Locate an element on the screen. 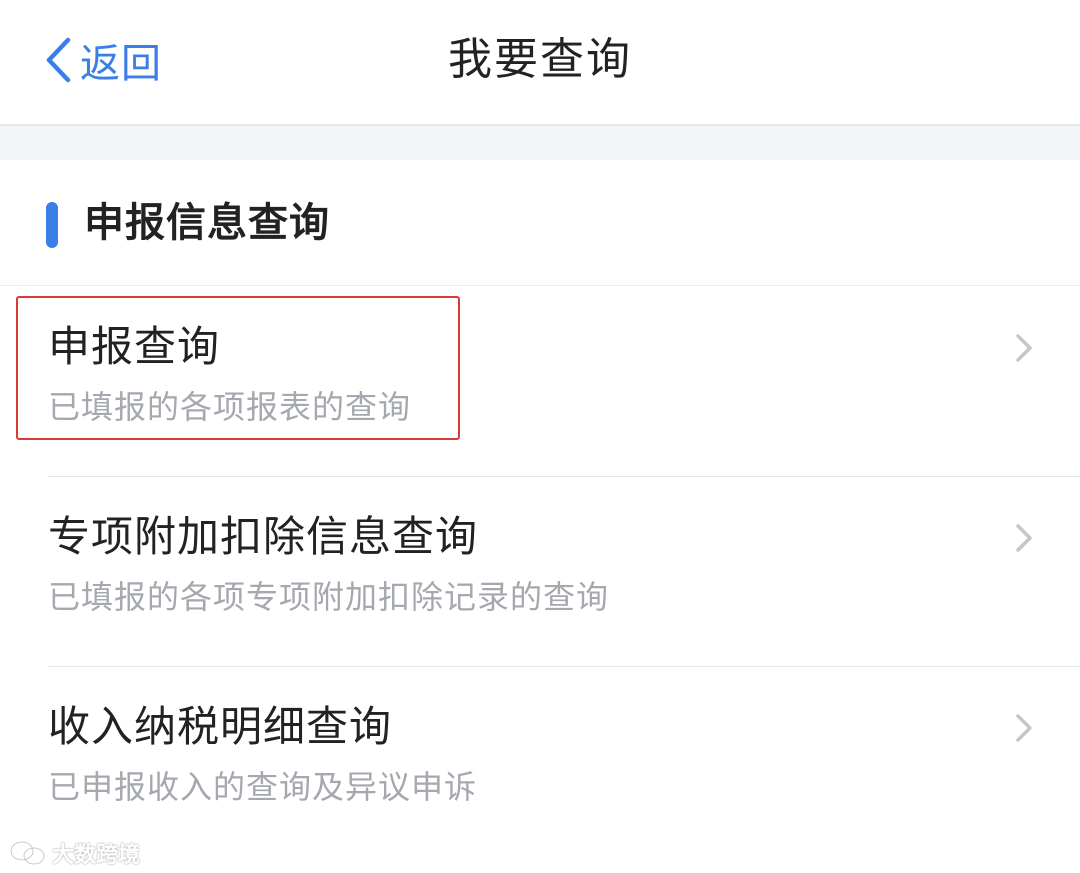 The image size is (1080, 873). wechat-logo-icon is located at coordinates (27, 853).